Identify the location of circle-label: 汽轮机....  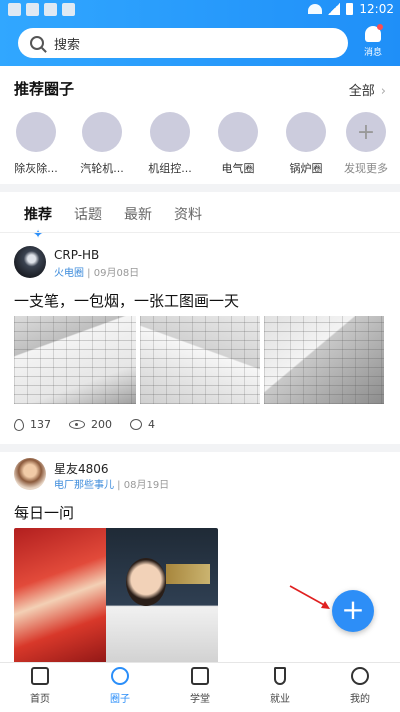
(102, 168).